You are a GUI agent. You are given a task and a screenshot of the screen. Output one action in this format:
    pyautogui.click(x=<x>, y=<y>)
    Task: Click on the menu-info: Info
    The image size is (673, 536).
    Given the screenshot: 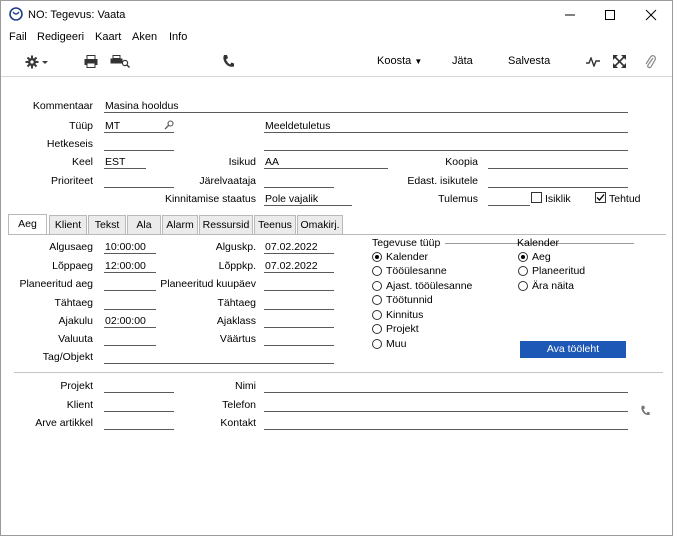 What is the action you would take?
    pyautogui.click(x=178, y=37)
    